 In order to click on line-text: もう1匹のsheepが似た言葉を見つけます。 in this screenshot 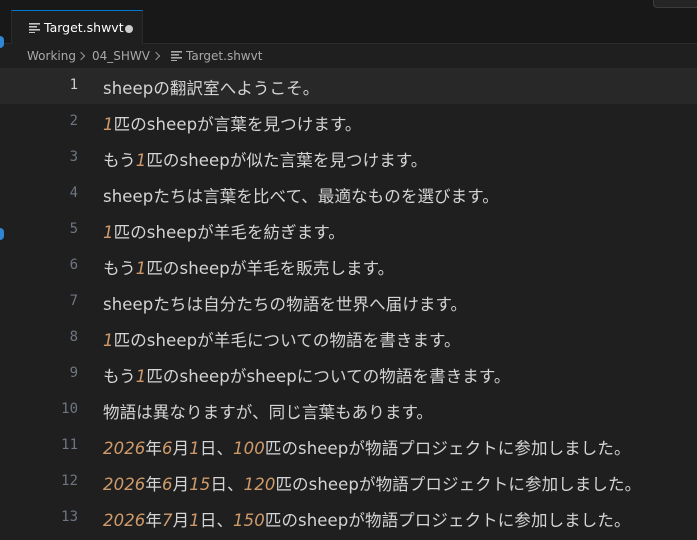, I will do `click(265, 159)`.